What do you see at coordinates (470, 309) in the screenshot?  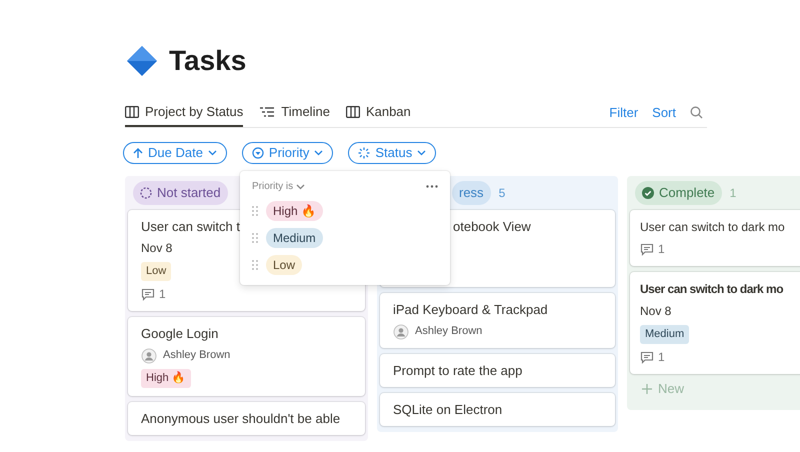 I see `card-title: iPad Keyboard & Trackpad` at bounding box center [470, 309].